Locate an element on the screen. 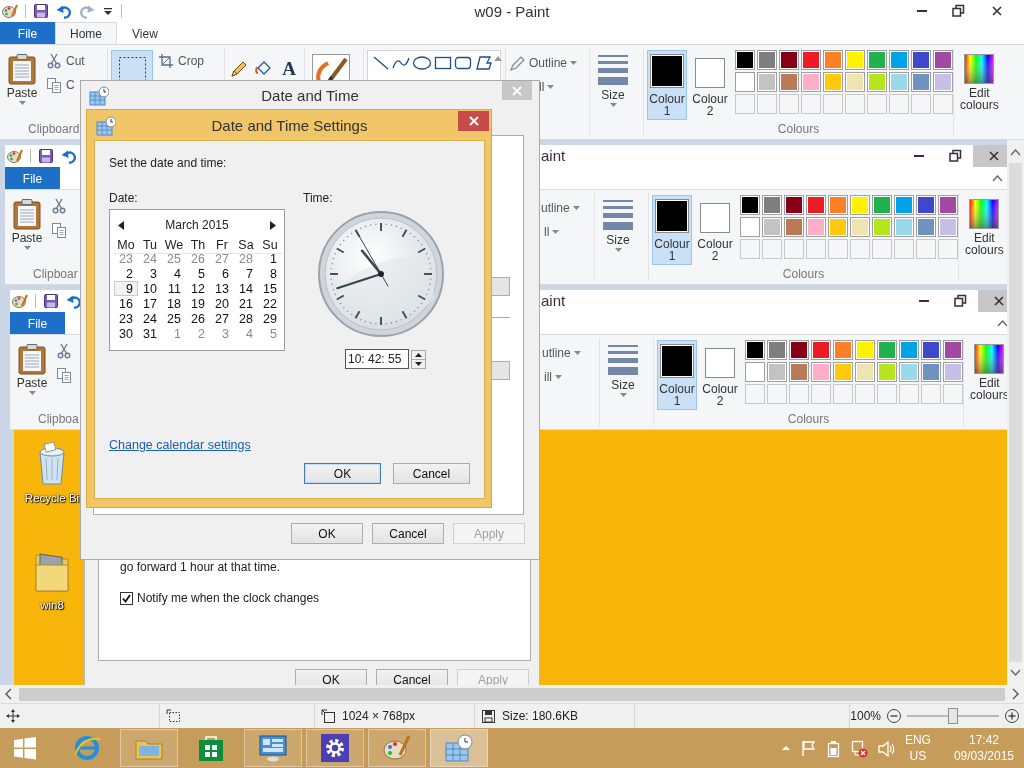 Image resolution: width=1024 pixels, height=768 pixels. weekday-header: Sa is located at coordinates (246, 245).